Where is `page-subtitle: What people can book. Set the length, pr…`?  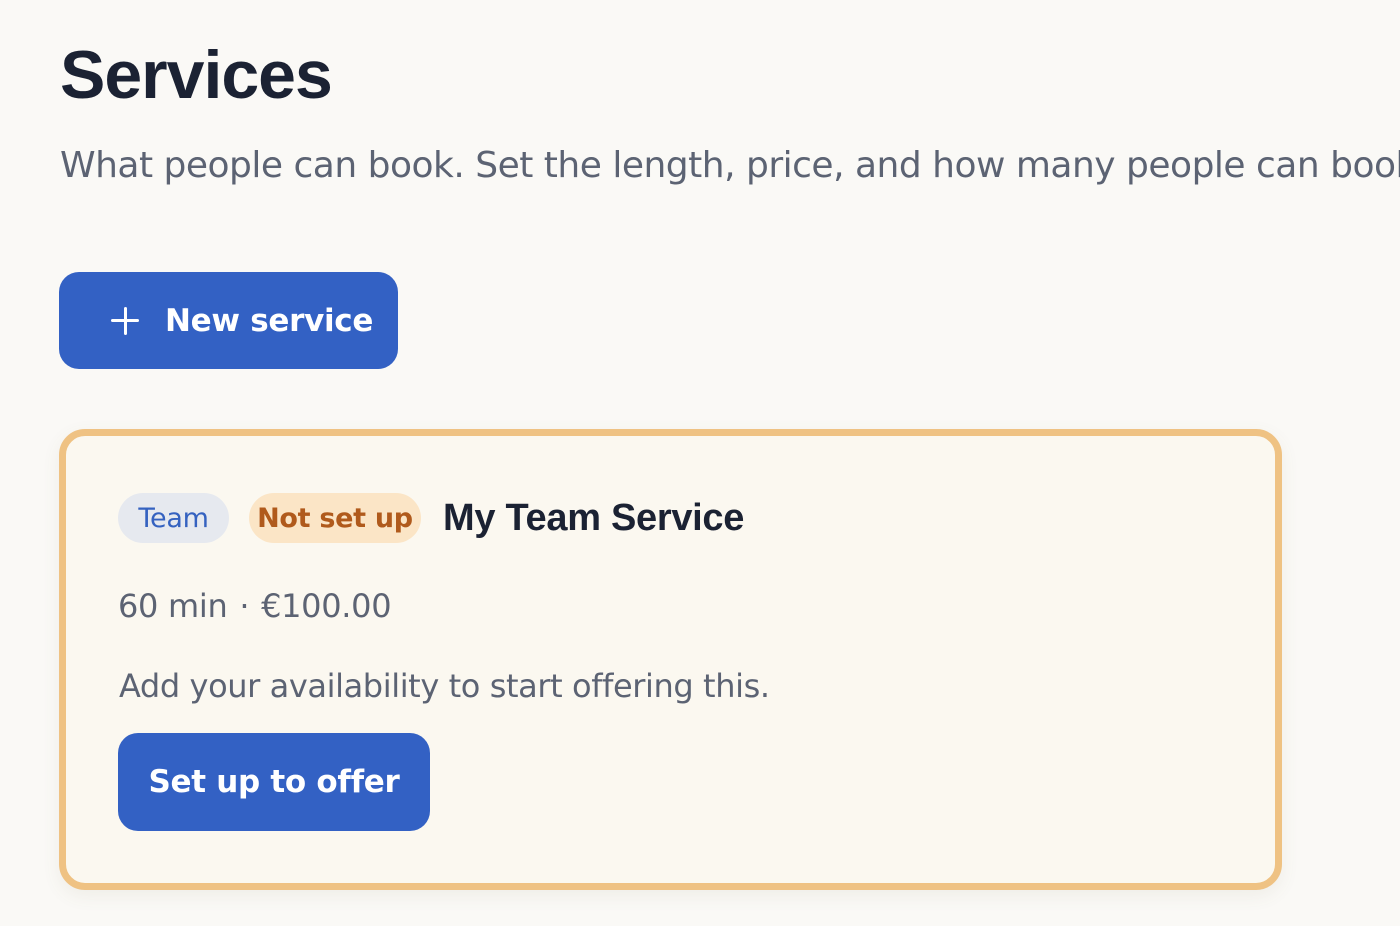 page-subtitle: What people can book. Set the length, pr… is located at coordinates (730, 165).